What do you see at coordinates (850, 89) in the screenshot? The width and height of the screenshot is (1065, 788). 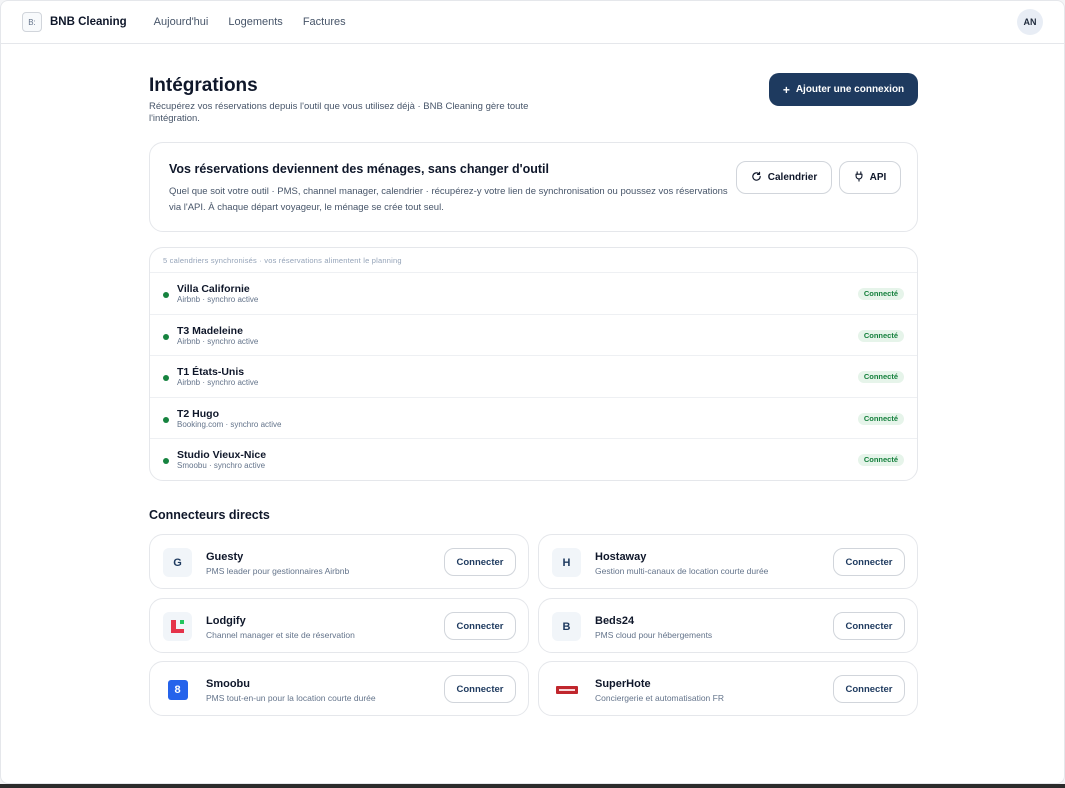 I see `add-connection-label: Ajouter une connexion` at bounding box center [850, 89].